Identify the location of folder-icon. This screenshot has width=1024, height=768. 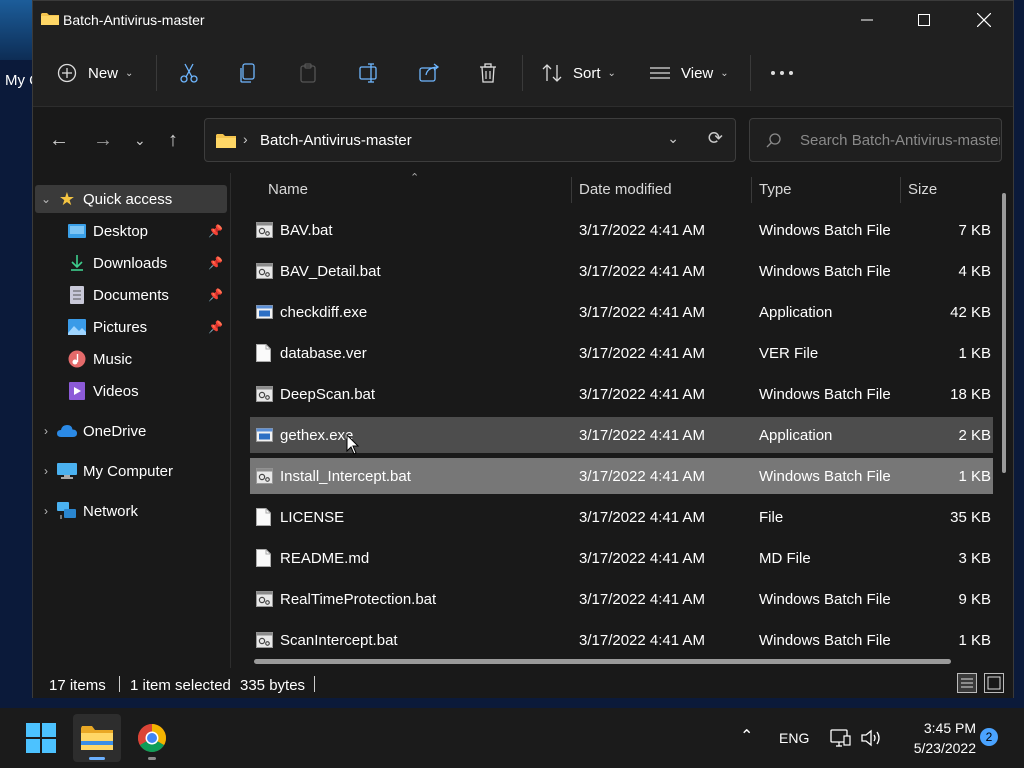
(50, 19).